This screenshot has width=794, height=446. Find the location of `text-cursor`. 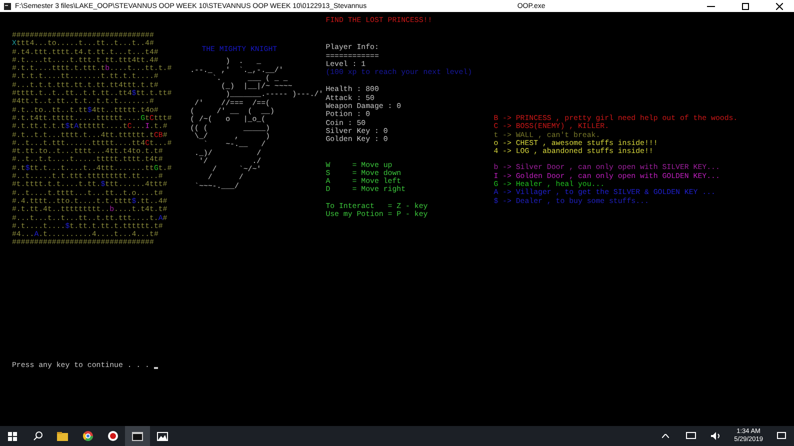

text-cursor is located at coordinates (156, 368).